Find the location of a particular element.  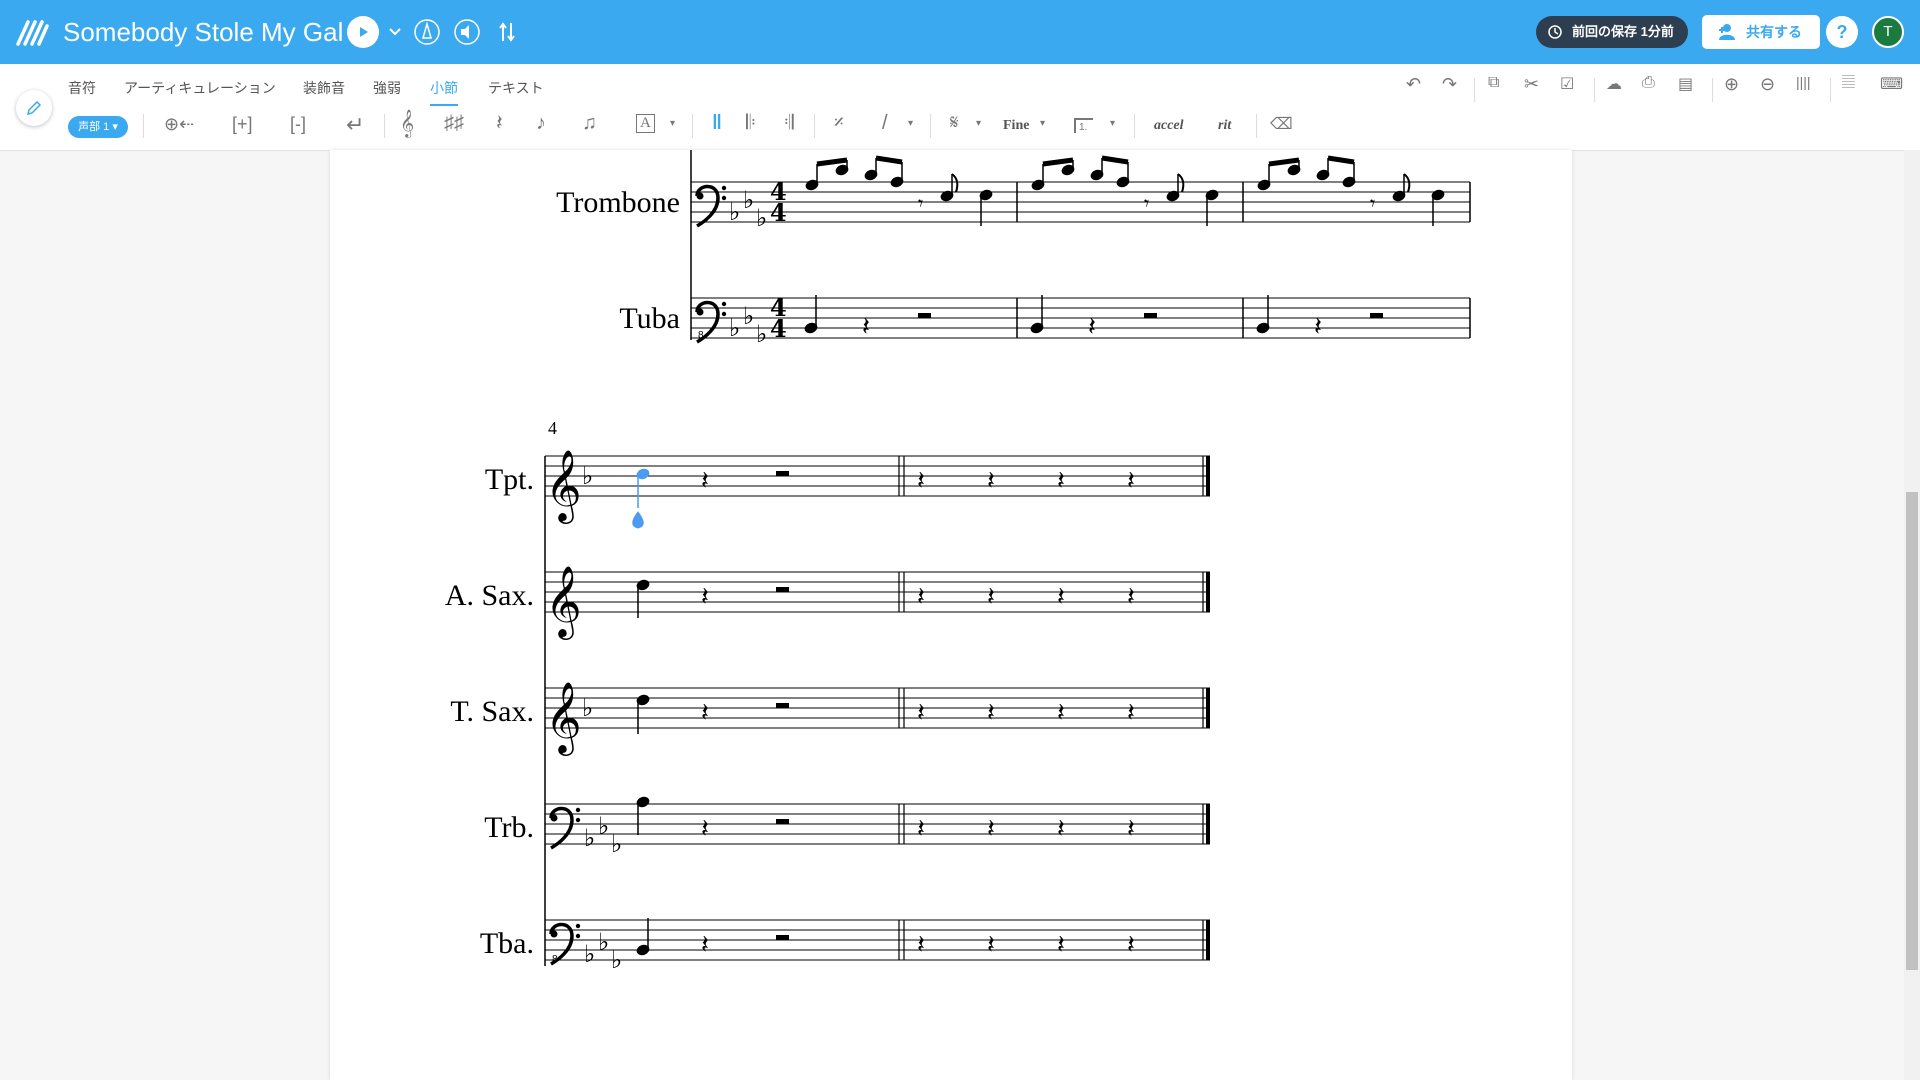

tab-ornaments: 装飾音 is located at coordinates (324, 88).